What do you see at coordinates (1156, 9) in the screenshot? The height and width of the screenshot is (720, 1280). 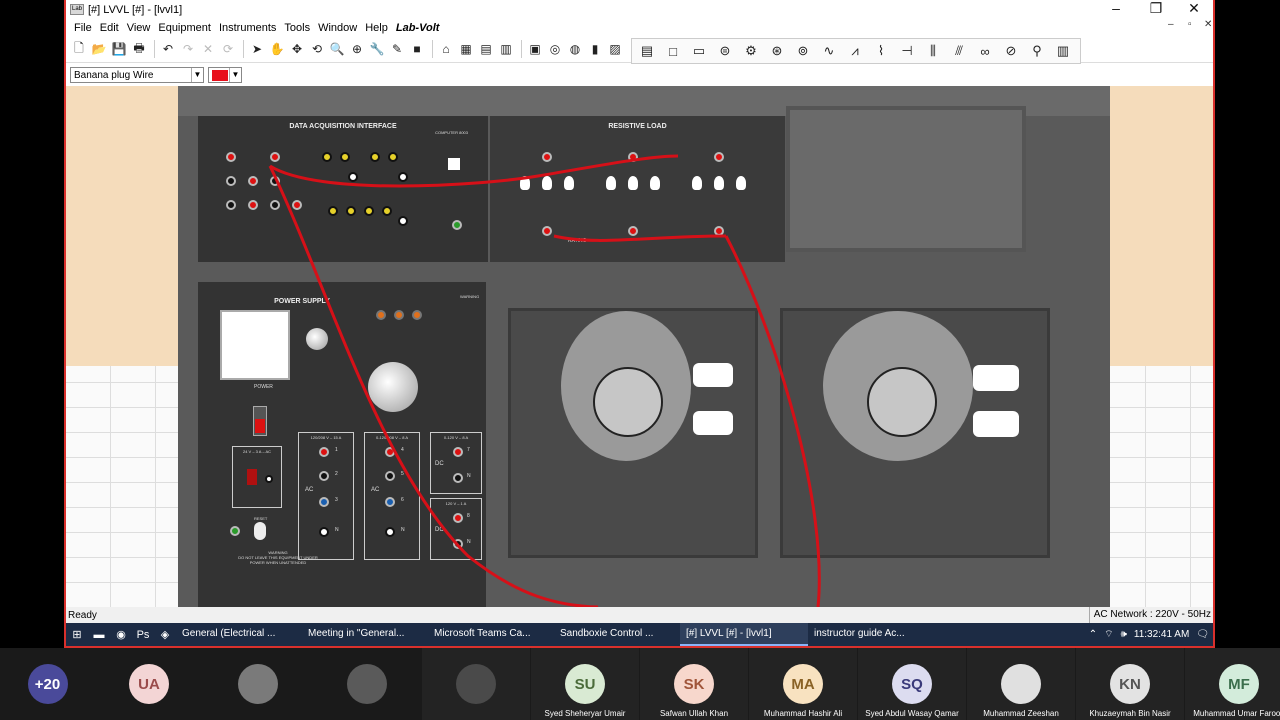 I see `maximize-button: ❐` at bounding box center [1156, 9].